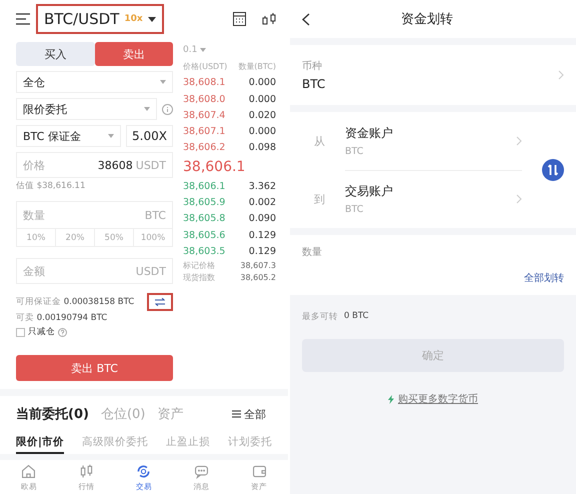 The image size is (576, 494). I want to click on pair-selector: BTC/USDT 10x, so click(100, 19).